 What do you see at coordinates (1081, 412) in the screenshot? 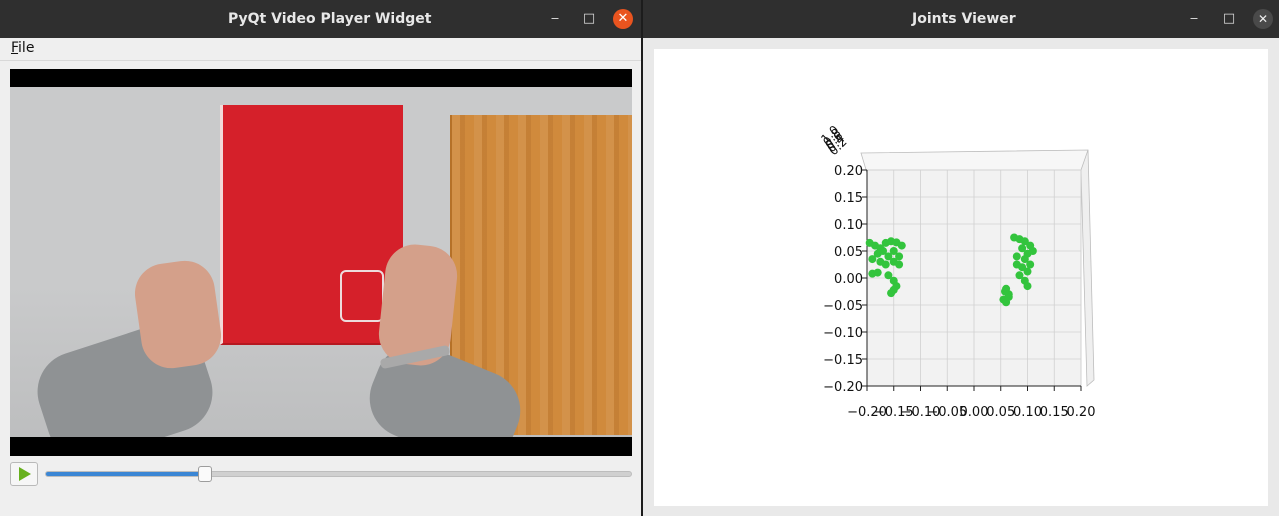
I see `x-tick-label: 0.20` at bounding box center [1081, 412].